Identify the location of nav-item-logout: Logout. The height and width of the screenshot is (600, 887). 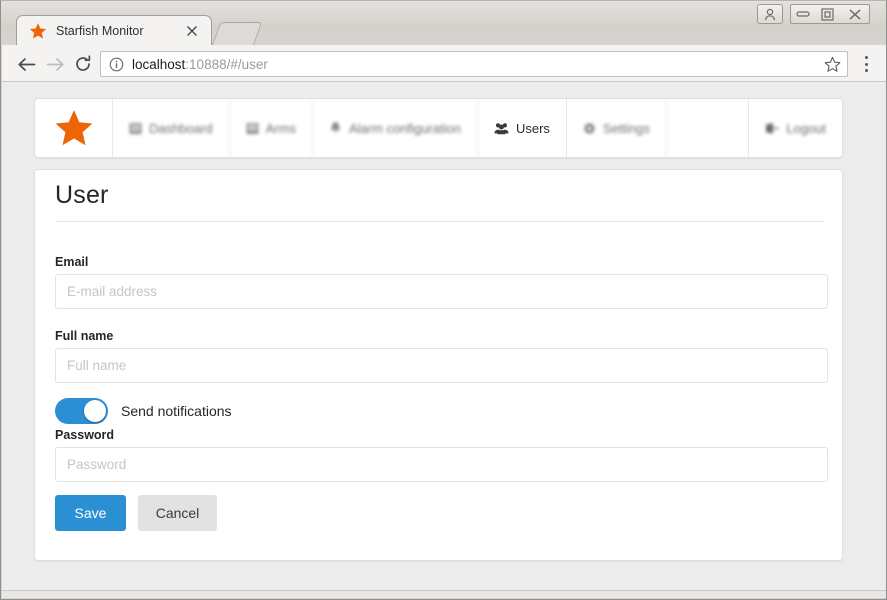
(795, 128).